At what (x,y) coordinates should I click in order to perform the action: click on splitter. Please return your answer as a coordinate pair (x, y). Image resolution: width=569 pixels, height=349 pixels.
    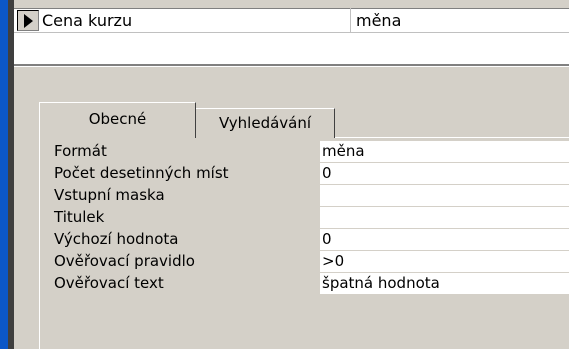
    Looking at the image, I should click on (291, 66).